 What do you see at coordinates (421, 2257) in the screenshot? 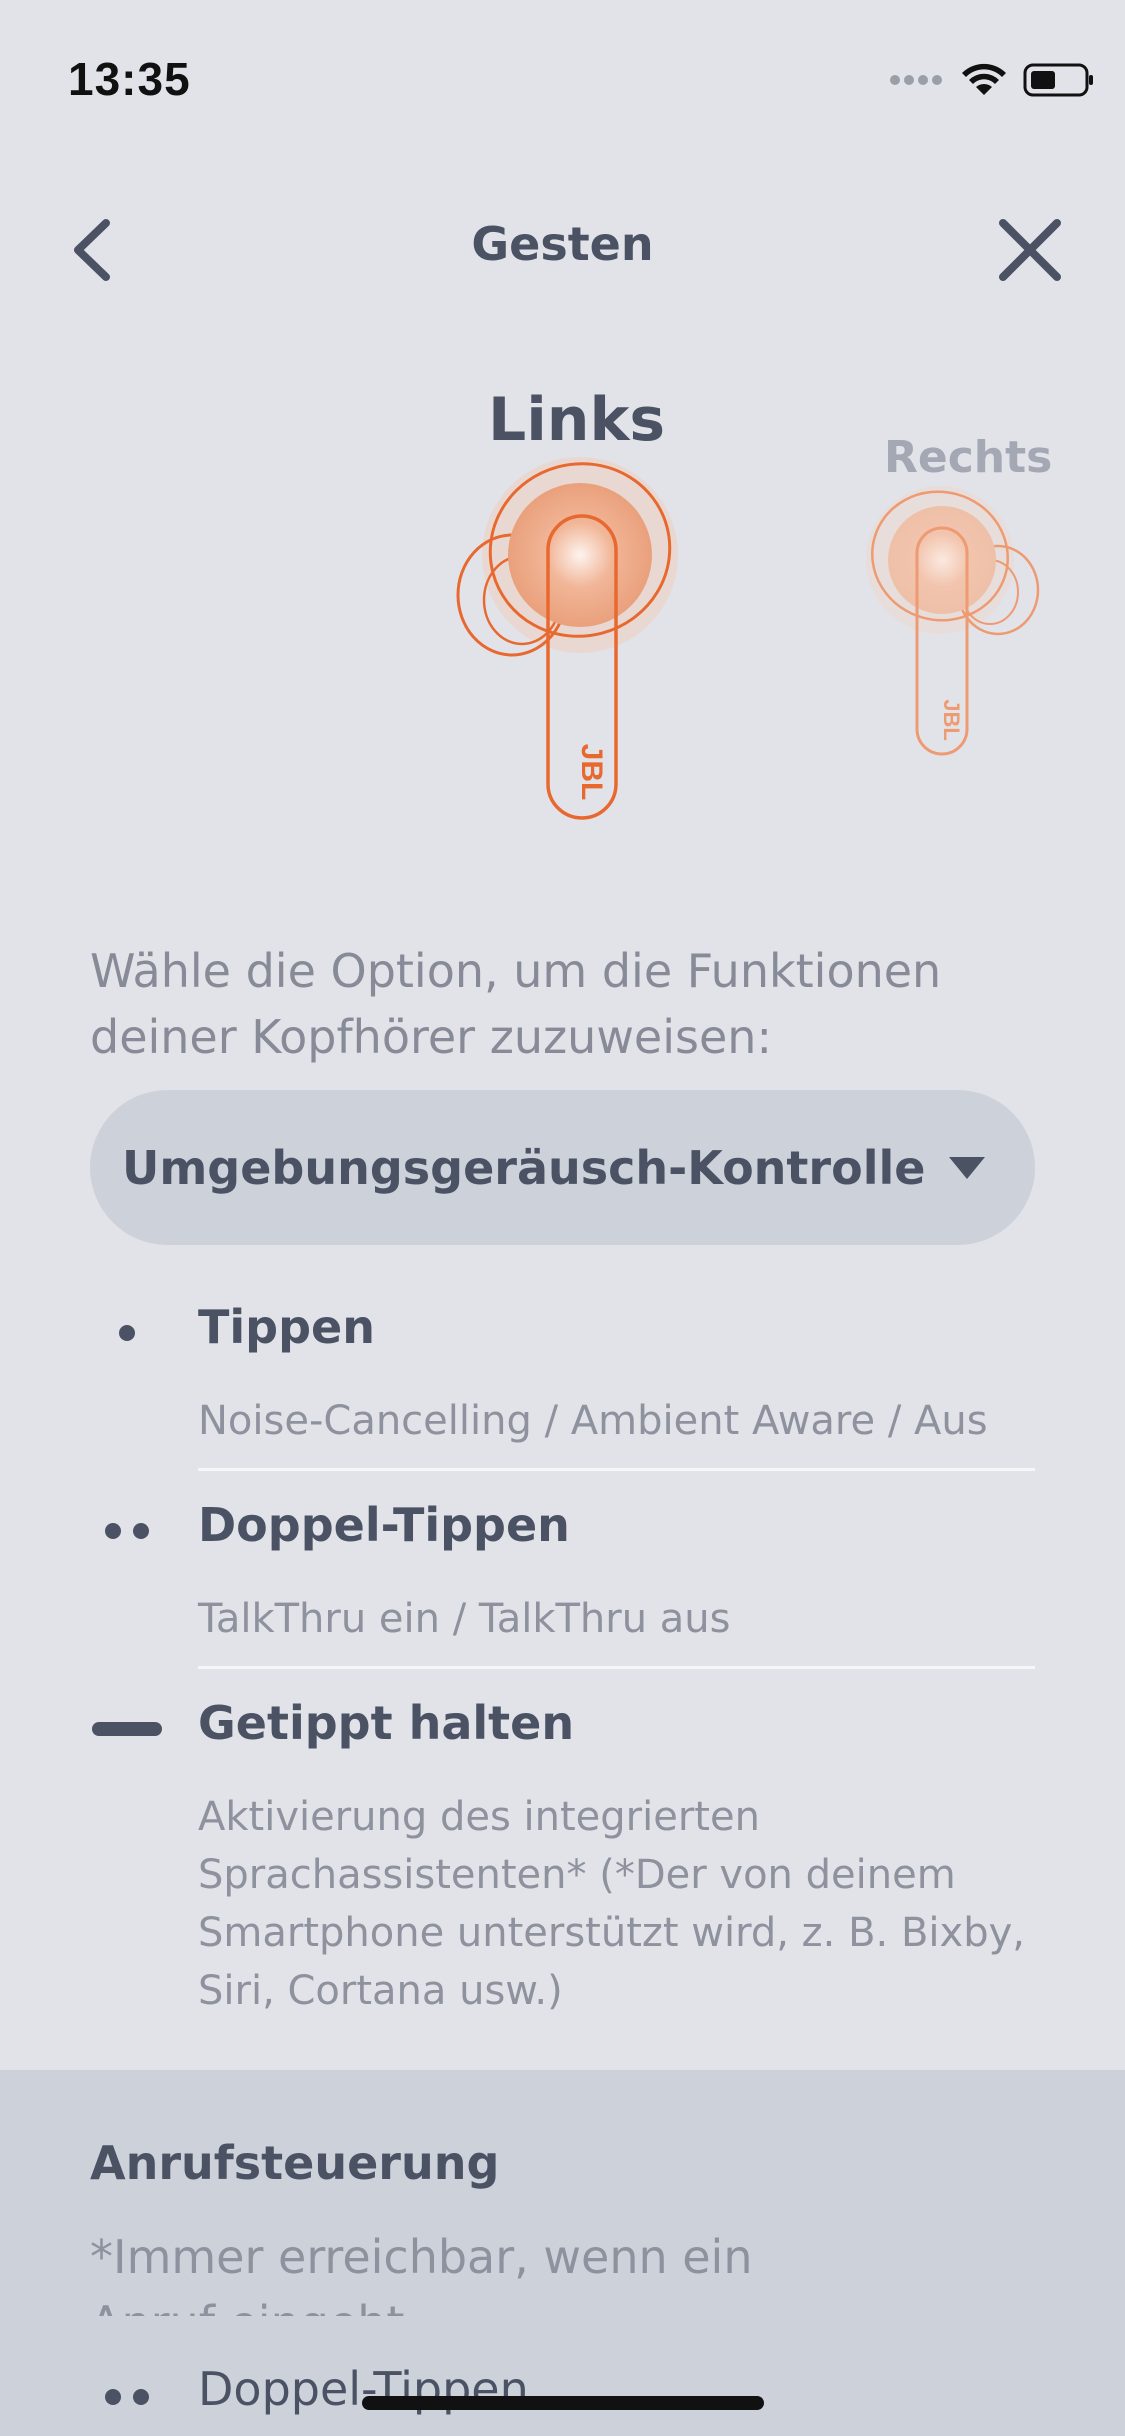
I see `call-control-note: *Immer erreichbar, wenn ein` at bounding box center [421, 2257].